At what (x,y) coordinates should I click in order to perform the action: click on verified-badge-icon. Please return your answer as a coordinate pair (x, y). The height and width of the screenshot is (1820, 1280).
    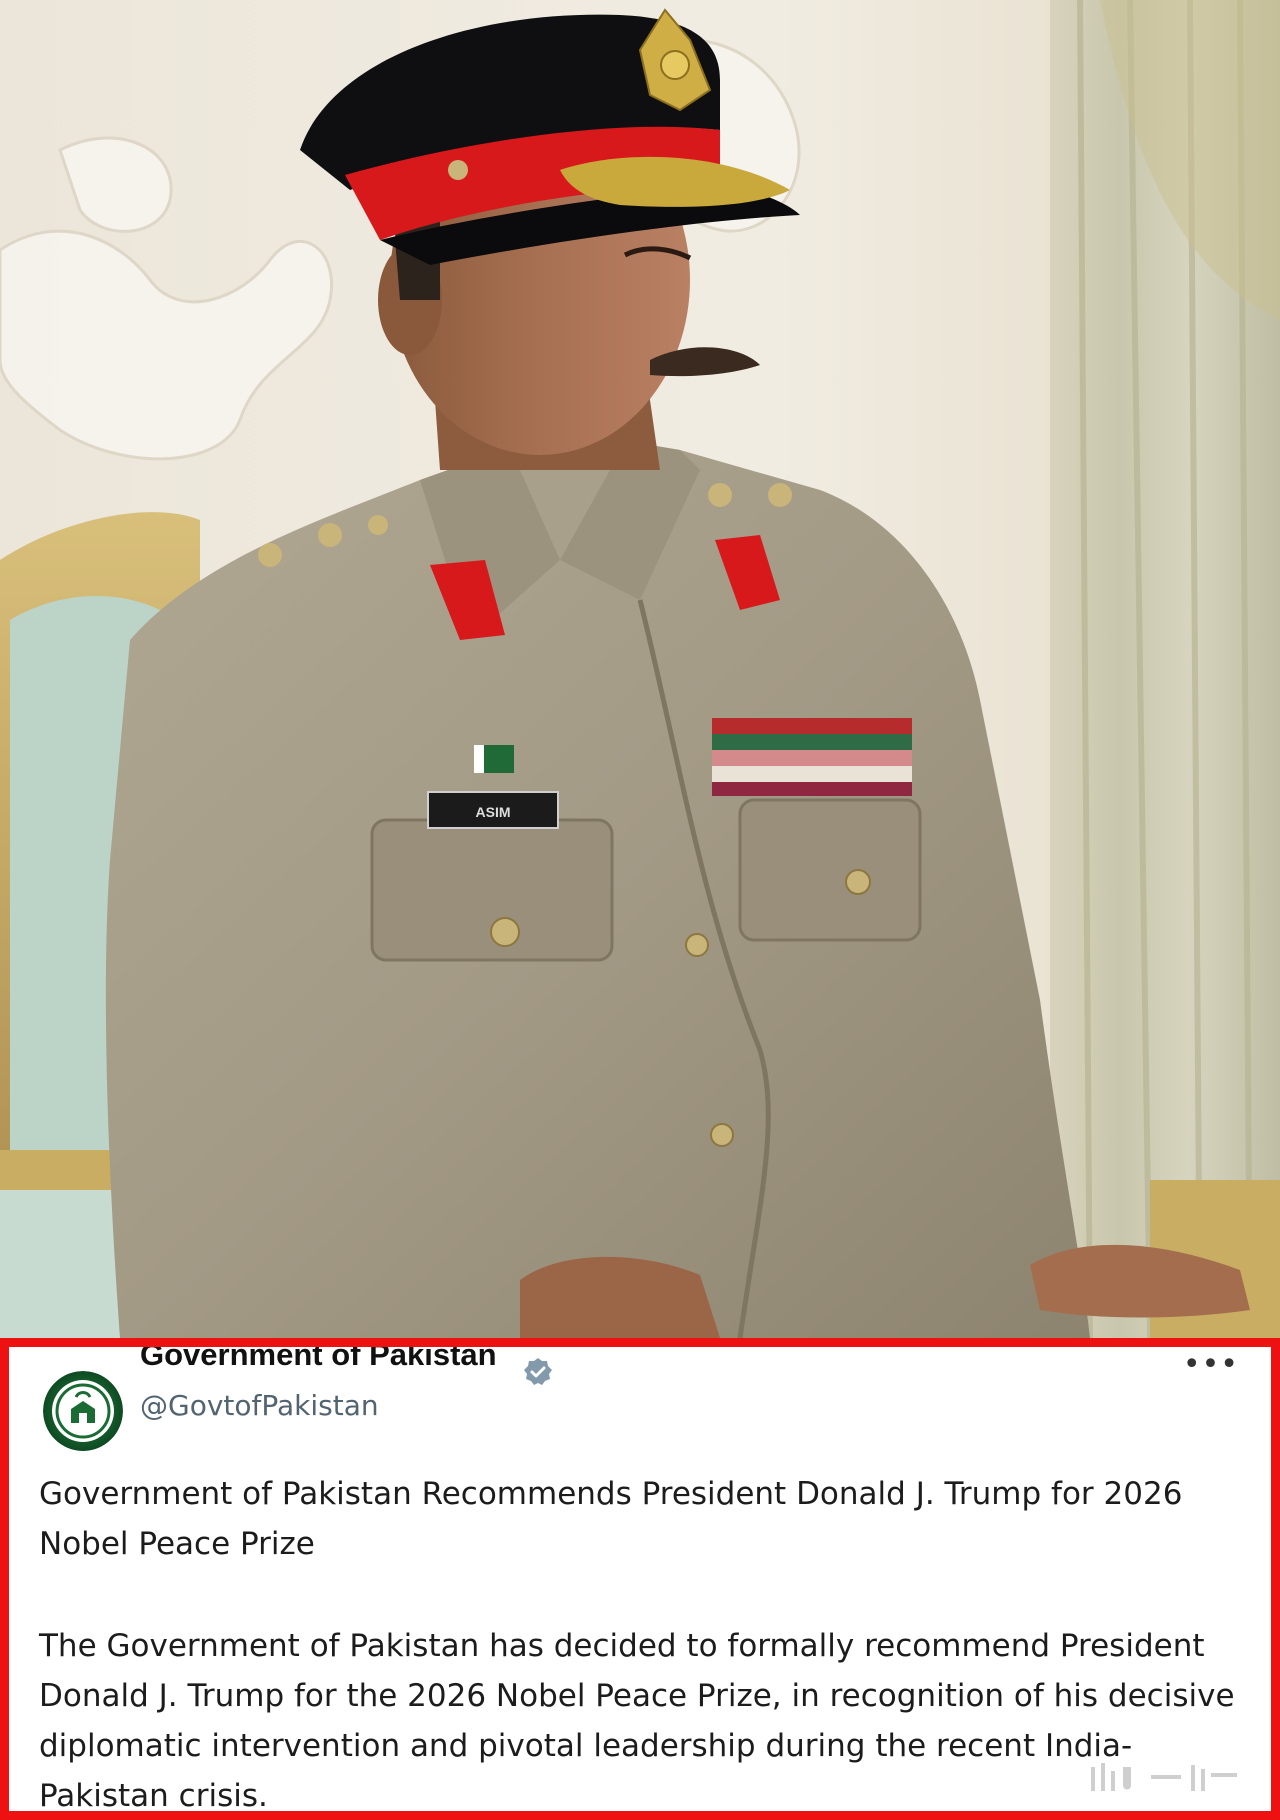
    Looking at the image, I should click on (538, 1371).